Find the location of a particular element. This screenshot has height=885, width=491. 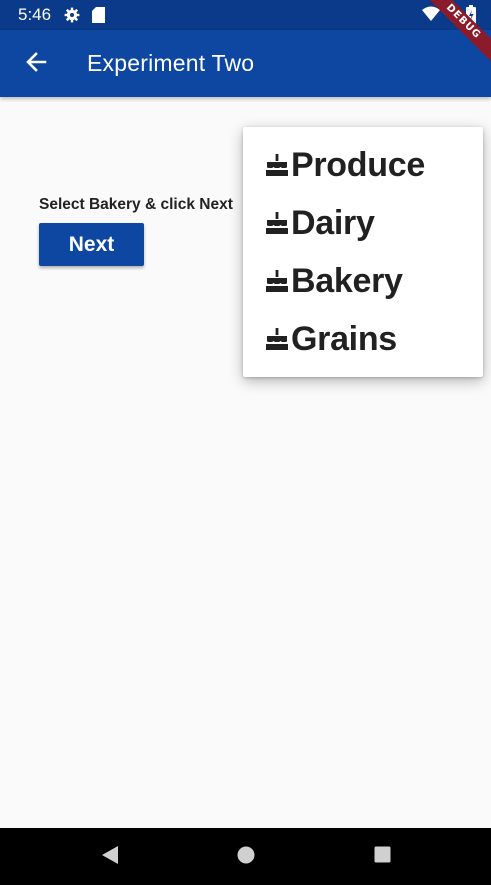

category-dropdown-menu: Produce Dairy Bakery Grains is located at coordinates (363, 252).